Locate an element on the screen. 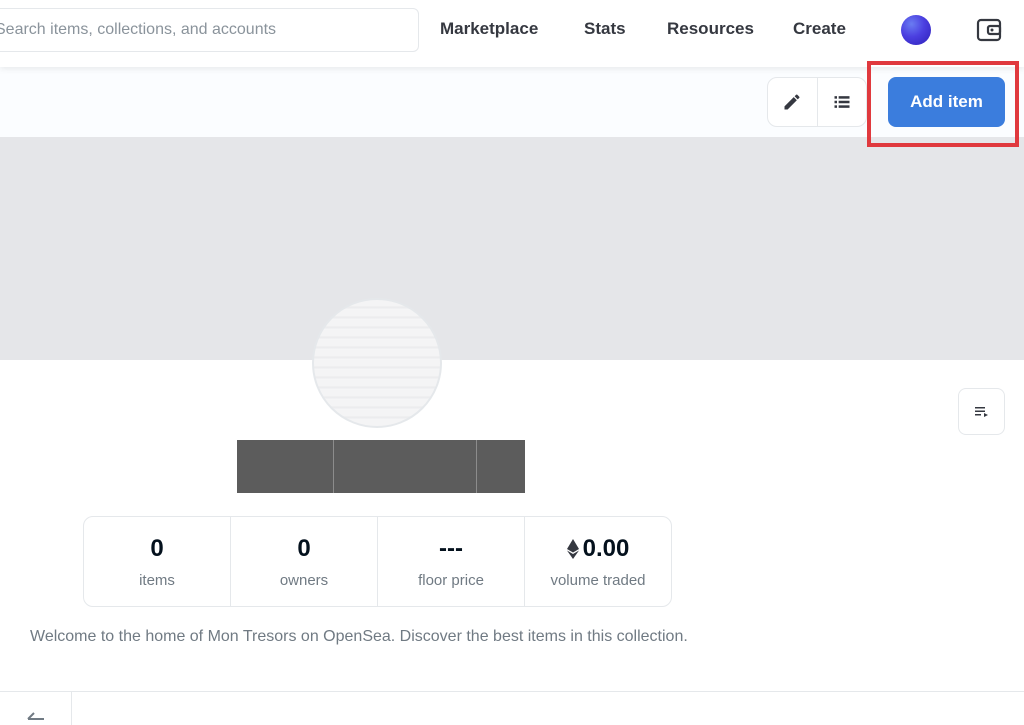 Image resolution: width=1024 pixels, height=725 pixels. stat-items-label: items is located at coordinates (157, 580).